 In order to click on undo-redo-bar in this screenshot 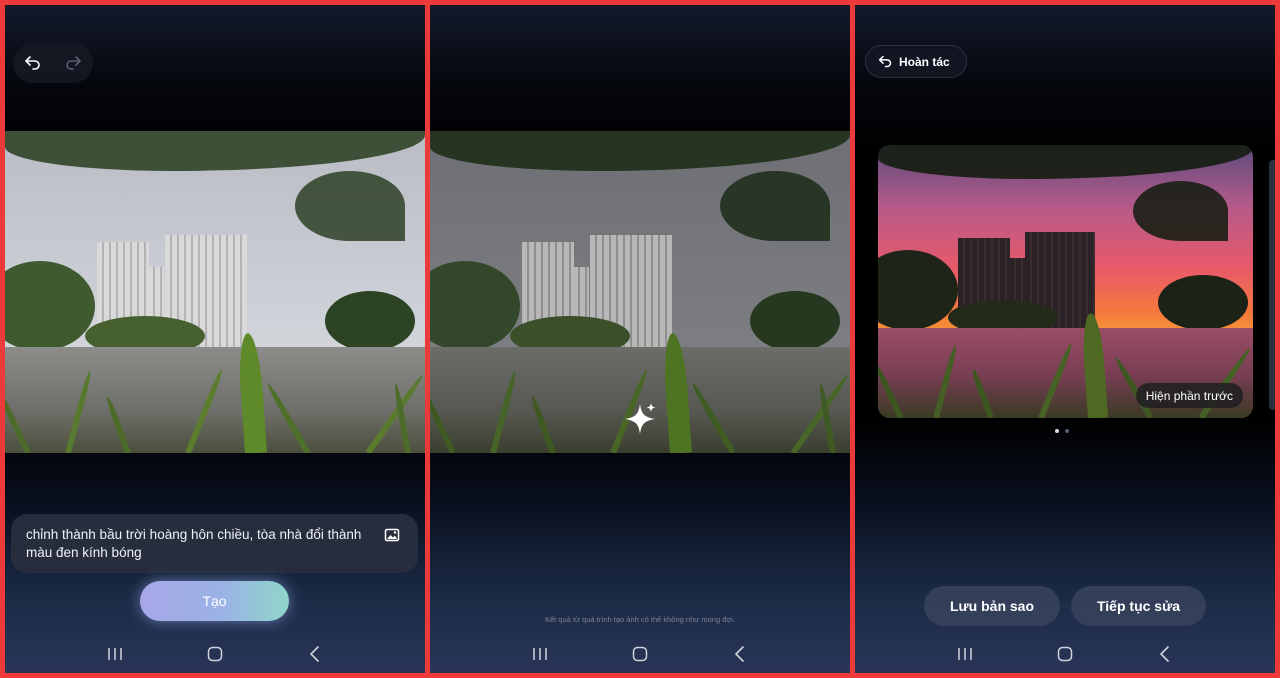, I will do `click(53, 63)`.